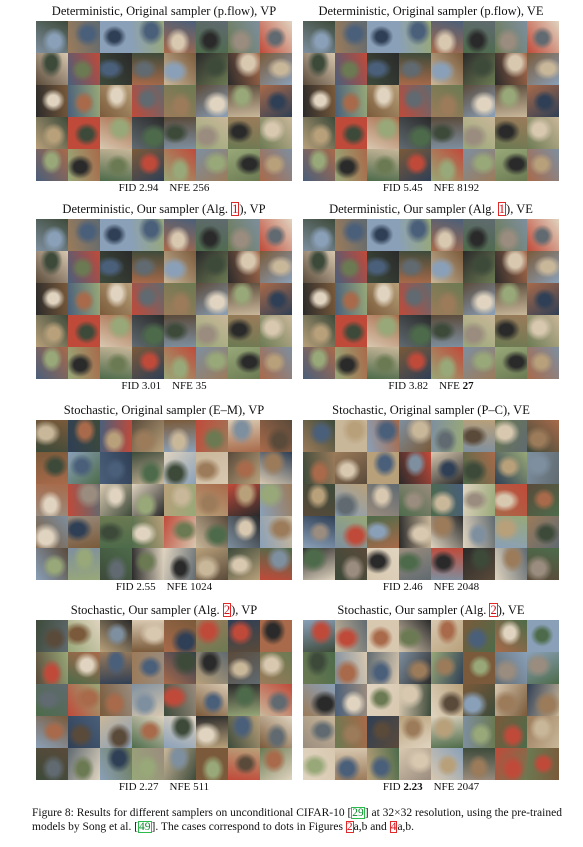 This screenshot has height=847, width=583. What do you see at coordinates (145, 827) in the screenshot?
I see `citation-link: 49` at bounding box center [145, 827].